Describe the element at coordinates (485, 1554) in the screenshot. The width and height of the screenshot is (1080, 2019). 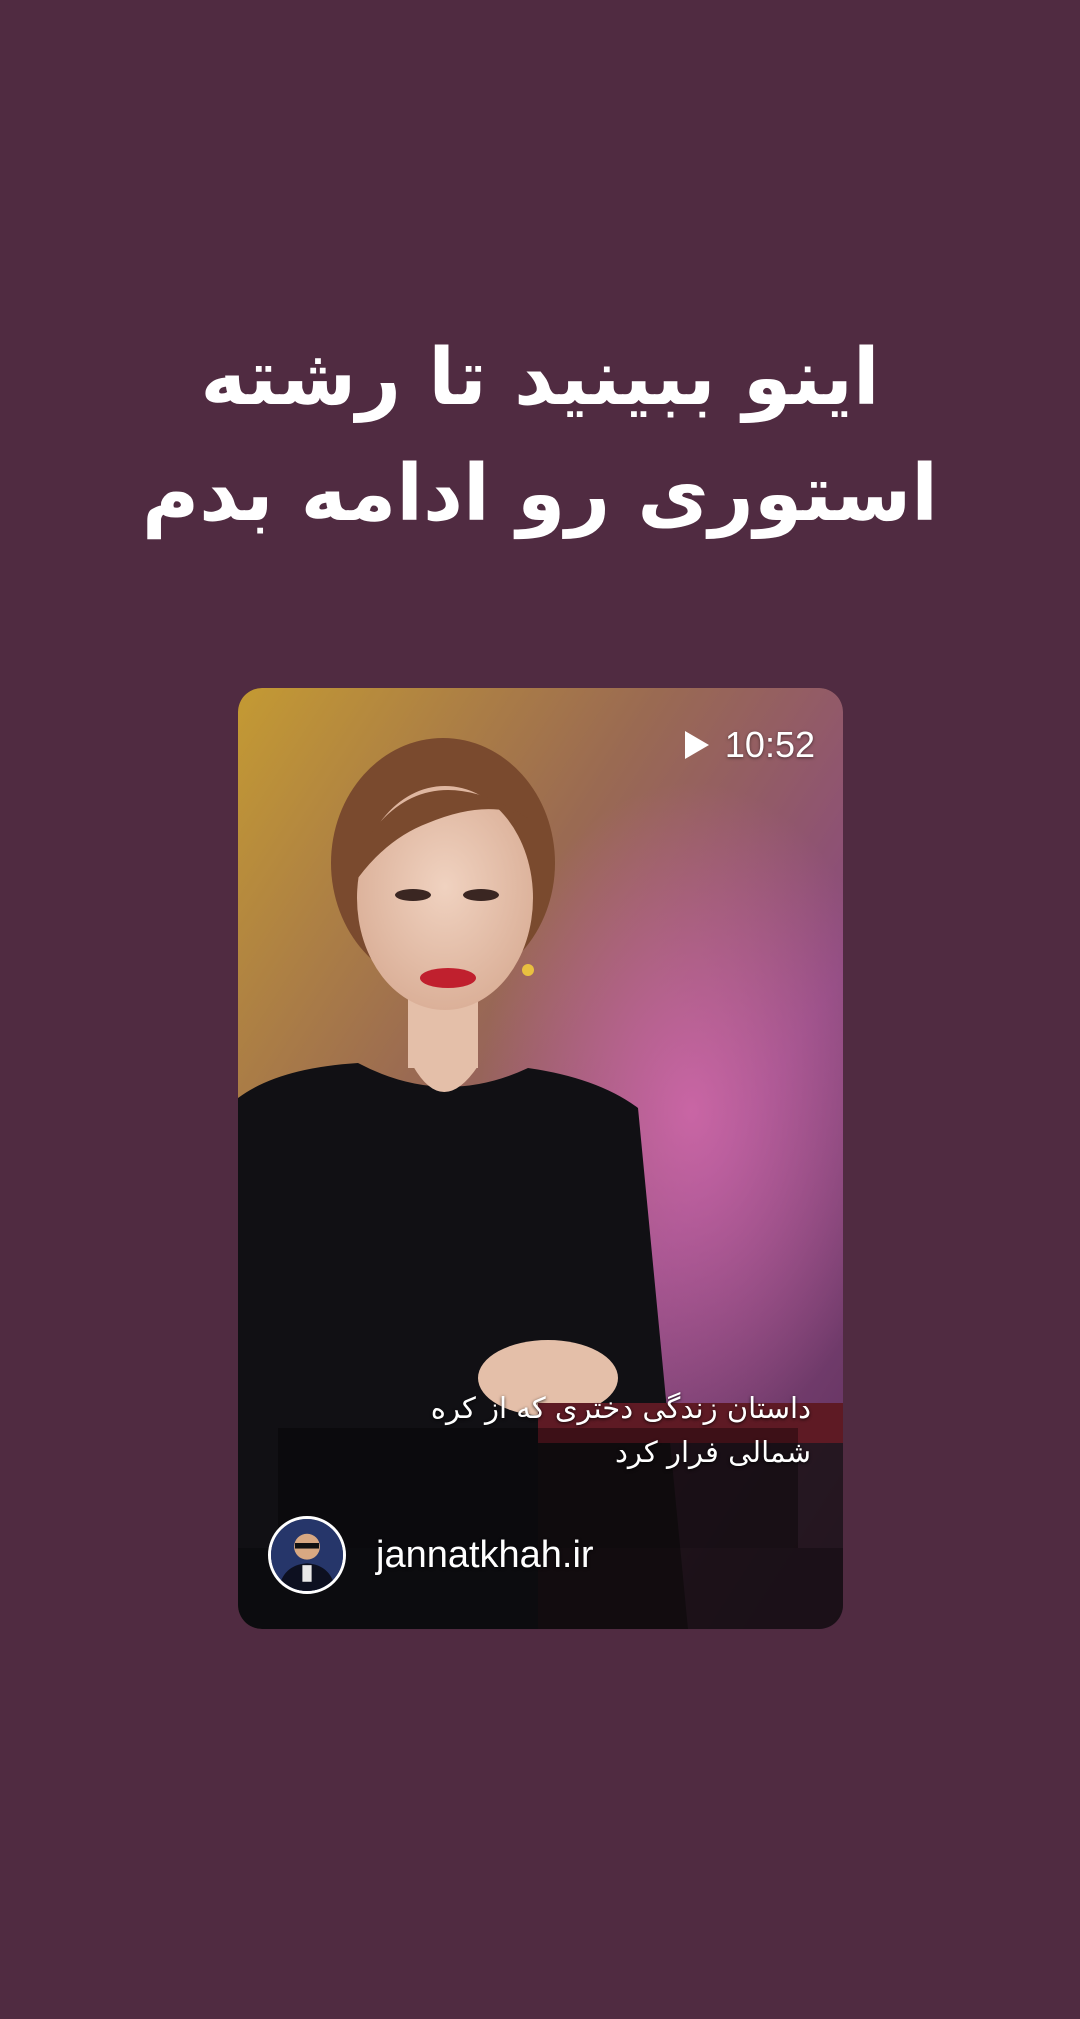
I see `source-name: jannatkhah.ir` at that location.